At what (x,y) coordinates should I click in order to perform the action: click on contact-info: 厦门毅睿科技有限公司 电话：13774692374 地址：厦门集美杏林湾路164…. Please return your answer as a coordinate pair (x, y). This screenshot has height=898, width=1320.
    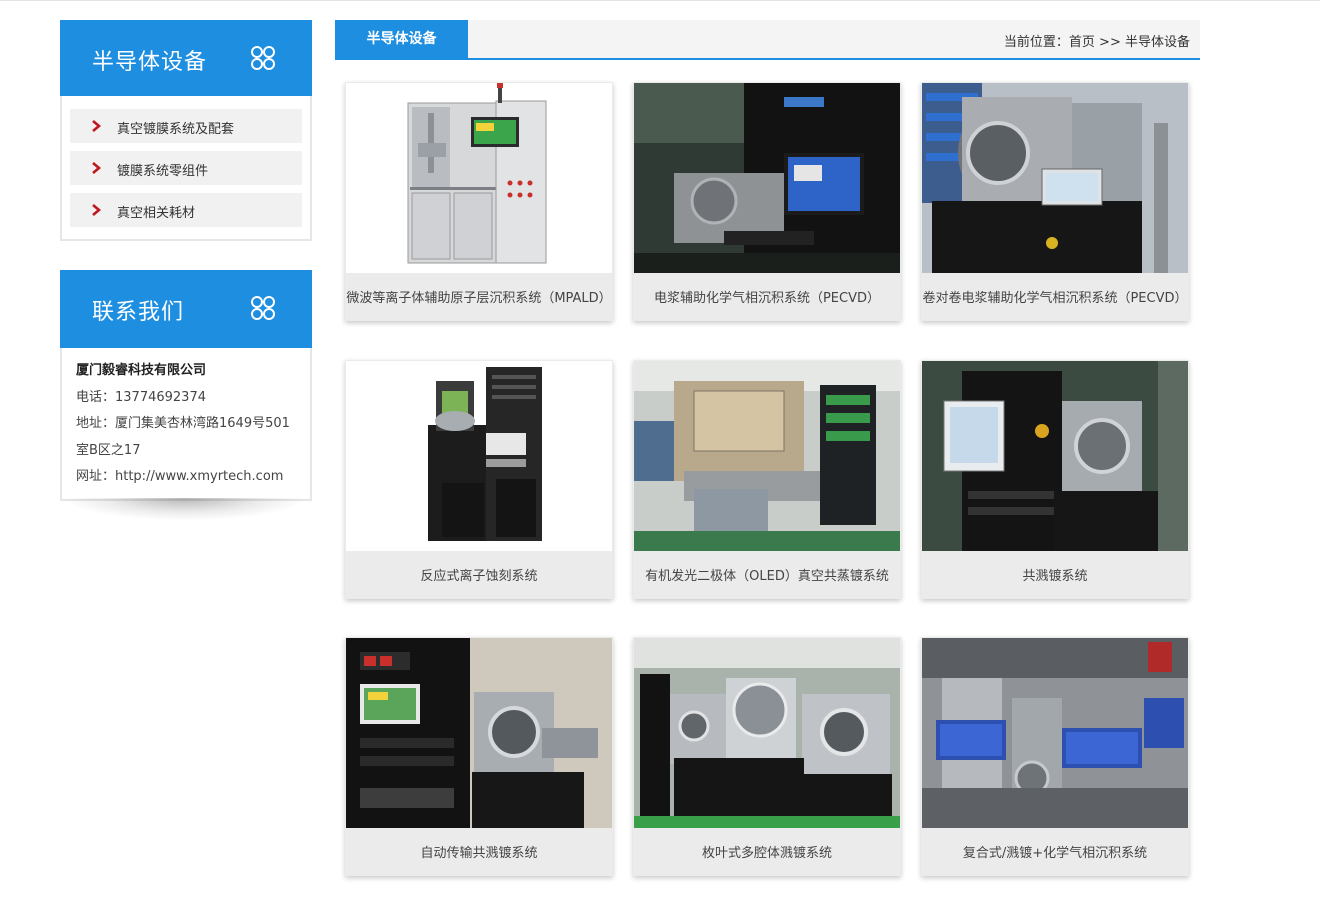
    Looking at the image, I should click on (186, 424).